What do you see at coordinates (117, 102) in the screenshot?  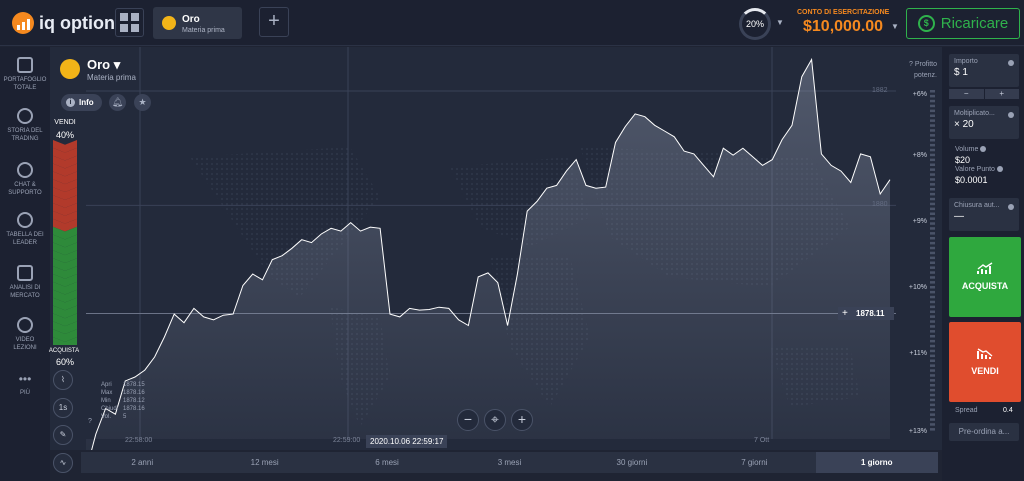 I see `bell-icon: 🔔︎` at bounding box center [117, 102].